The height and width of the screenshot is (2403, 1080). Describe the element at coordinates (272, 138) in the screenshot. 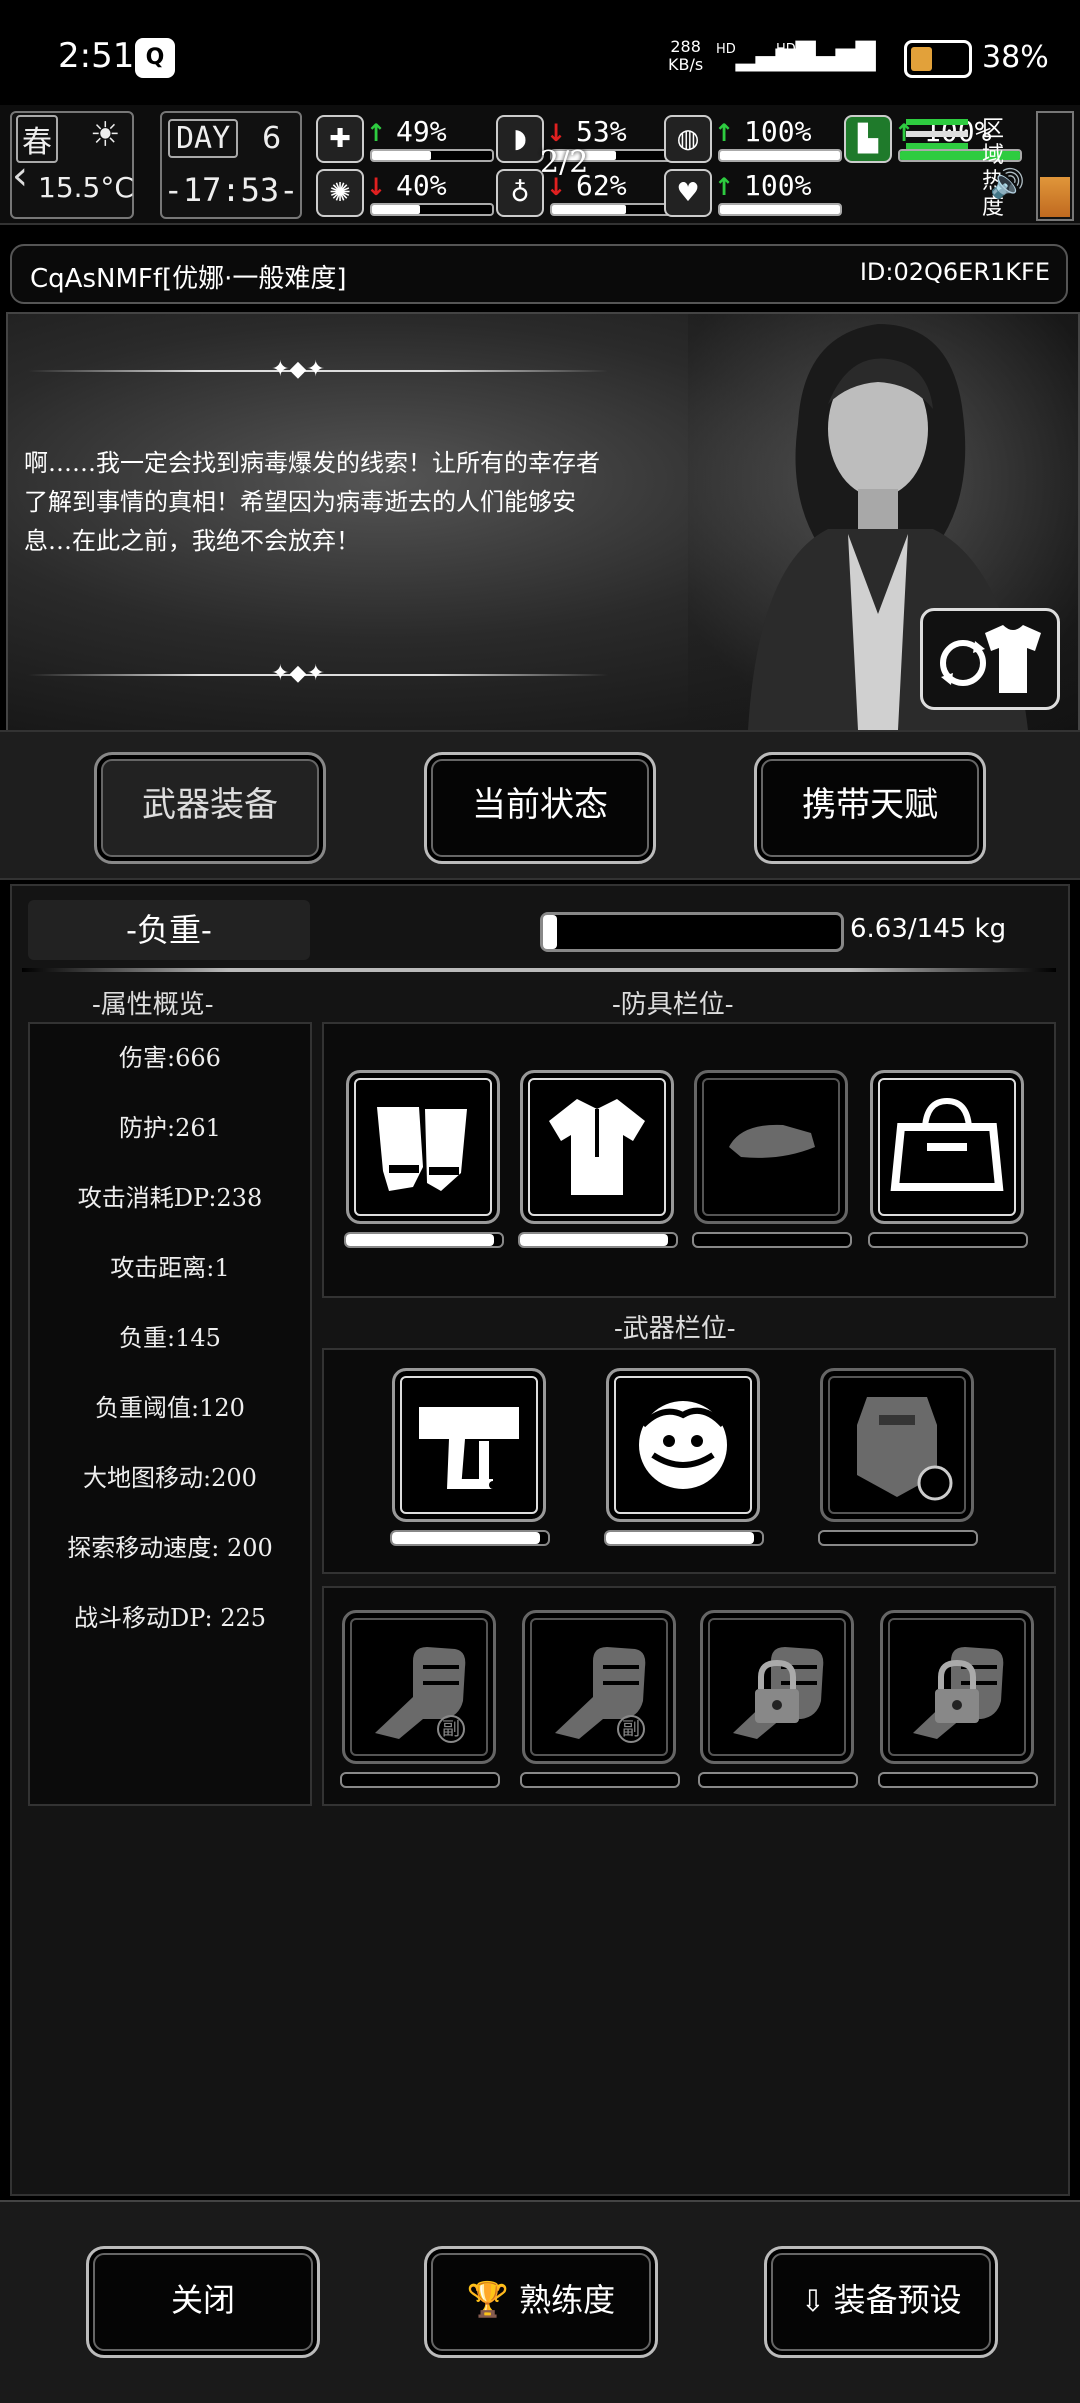

I see `day-number: 6` at that location.